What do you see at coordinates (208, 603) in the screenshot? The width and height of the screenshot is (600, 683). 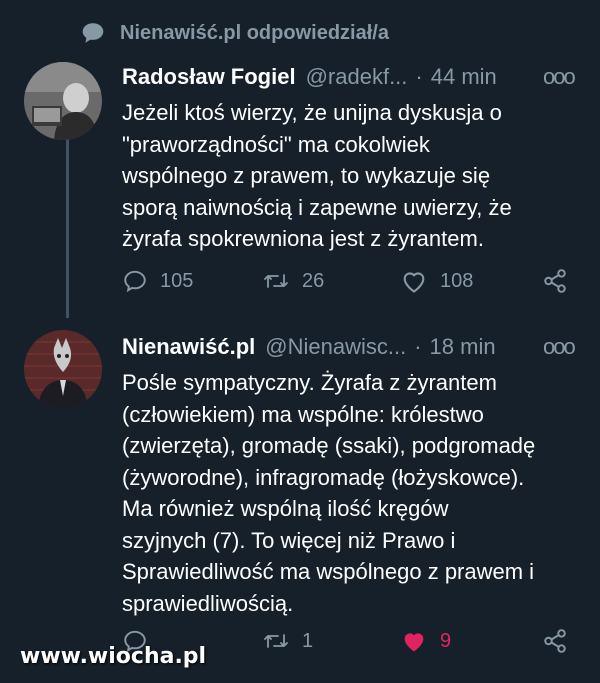 I see `tweet2-body-line: sprawiedliwością.` at bounding box center [208, 603].